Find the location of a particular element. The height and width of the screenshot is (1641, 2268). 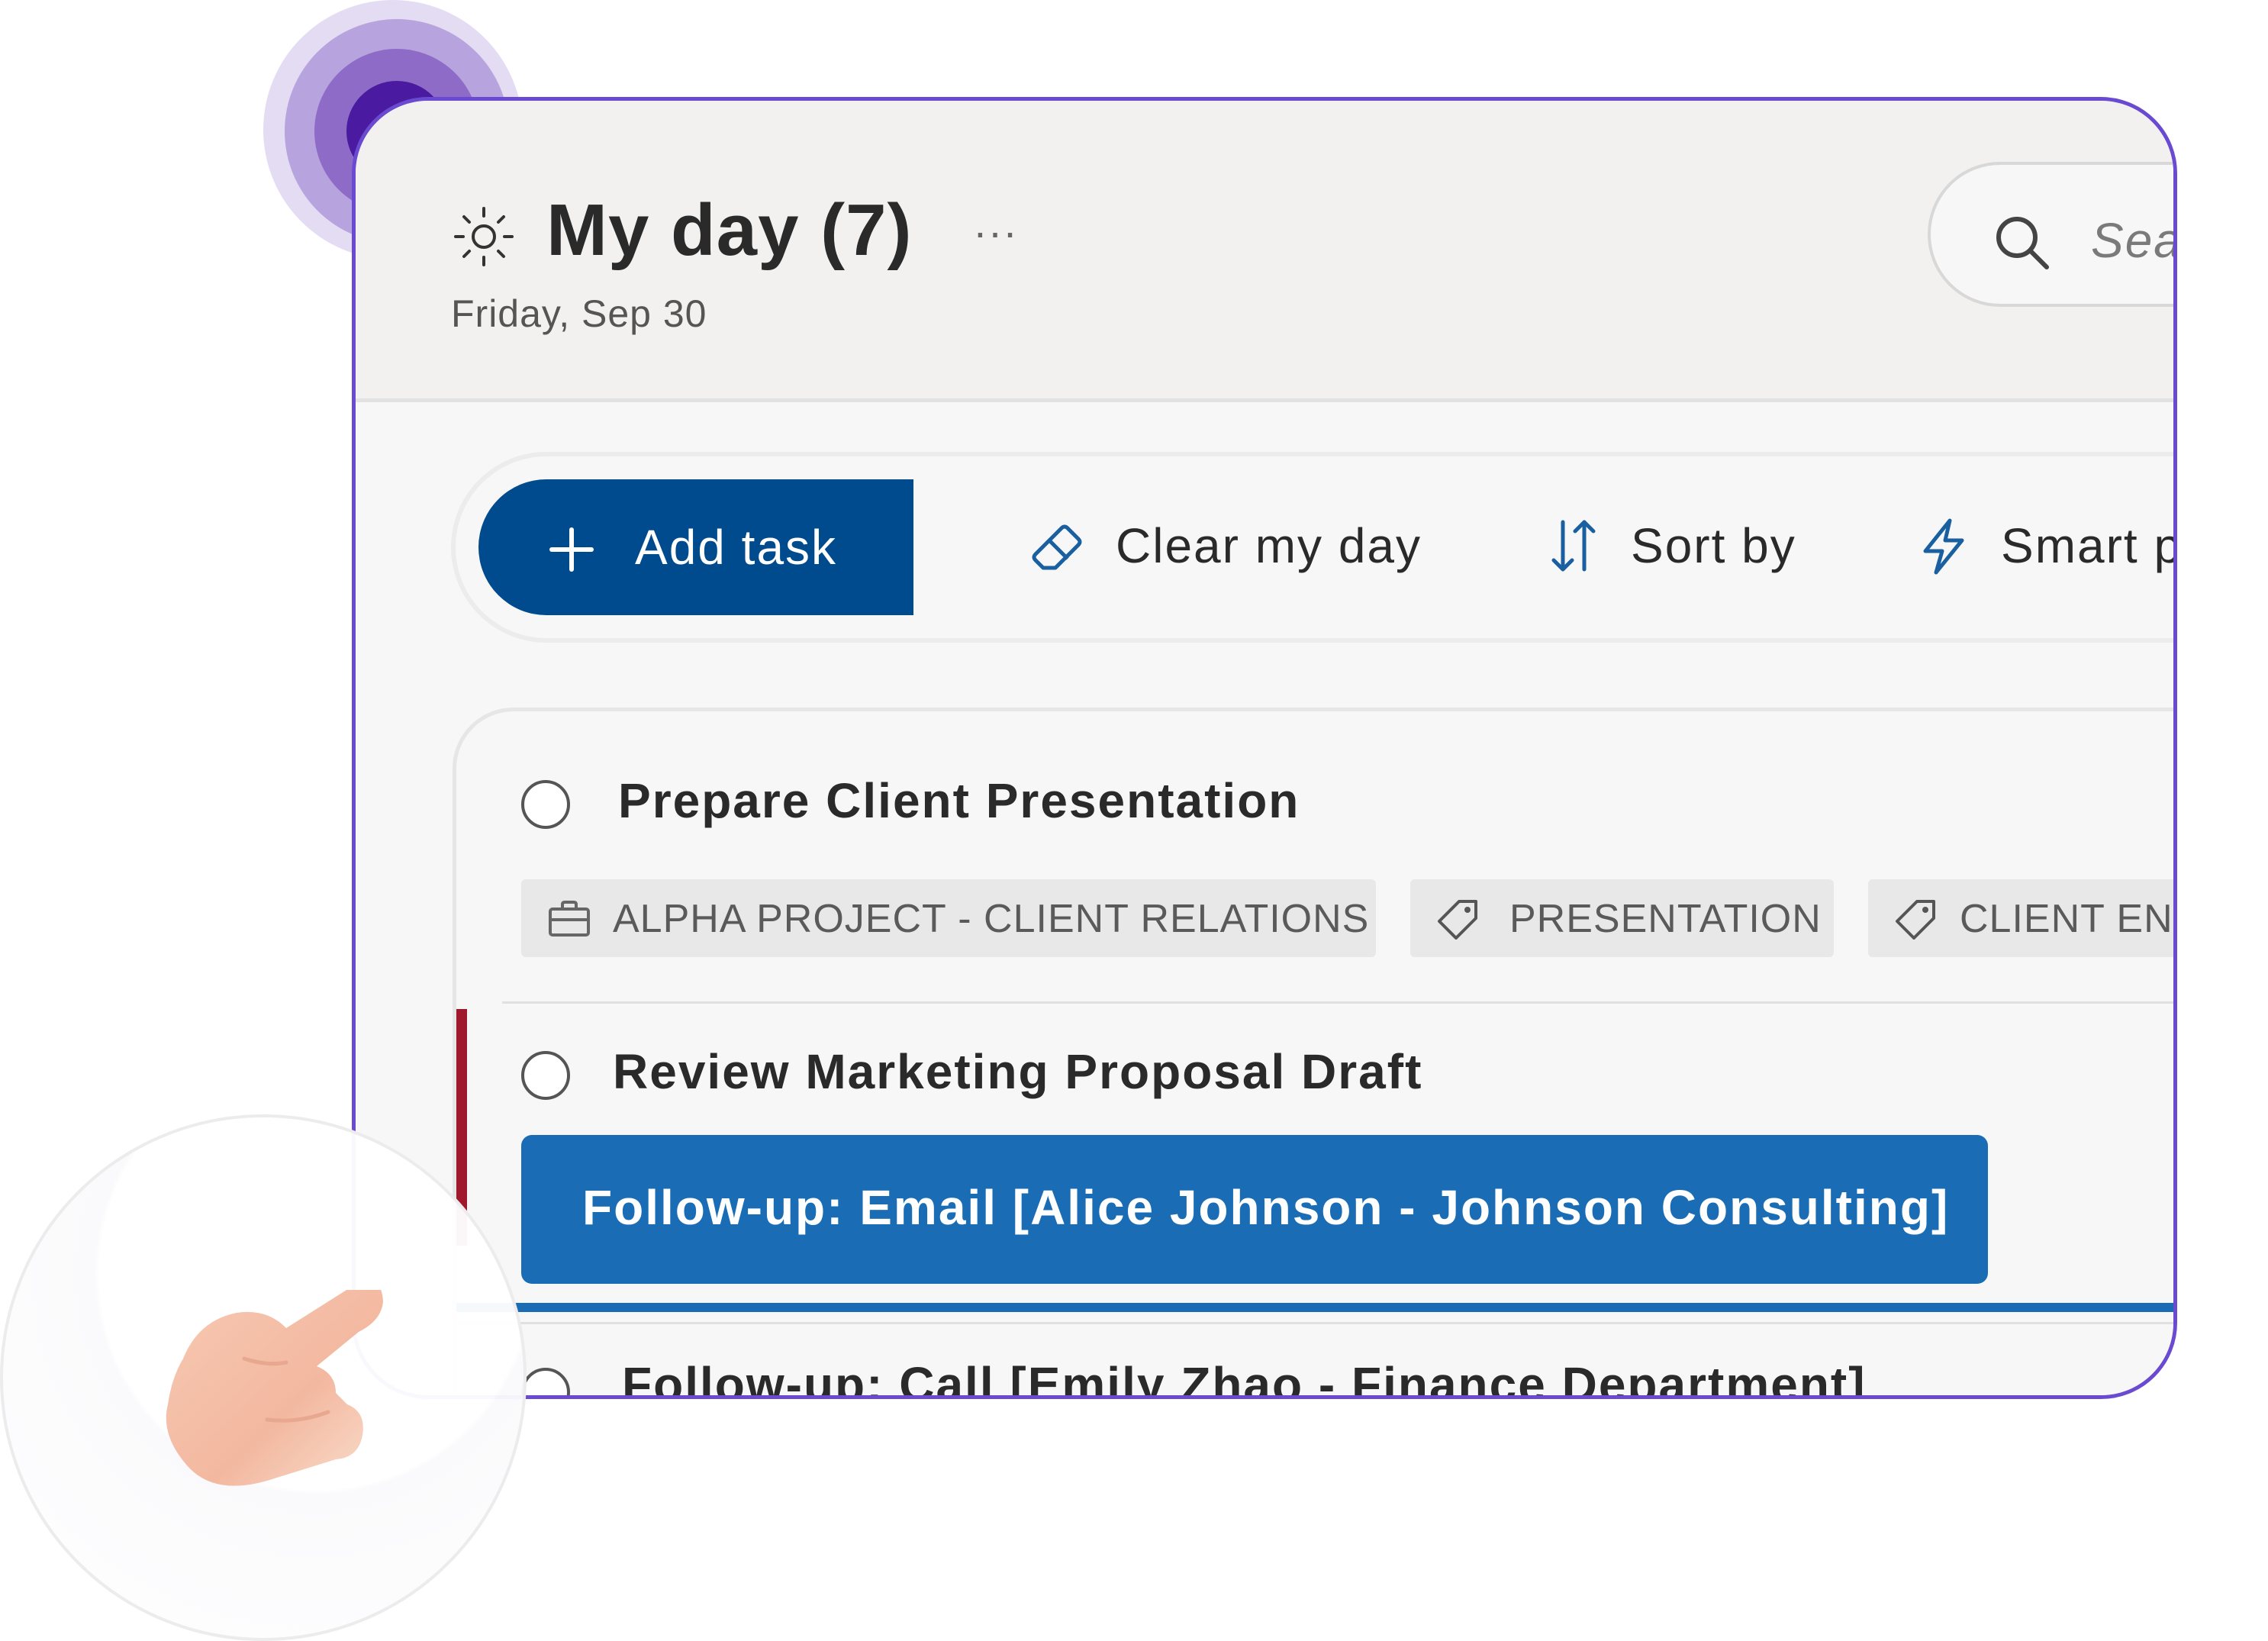

add-task-button: Add task is located at coordinates (695, 547).